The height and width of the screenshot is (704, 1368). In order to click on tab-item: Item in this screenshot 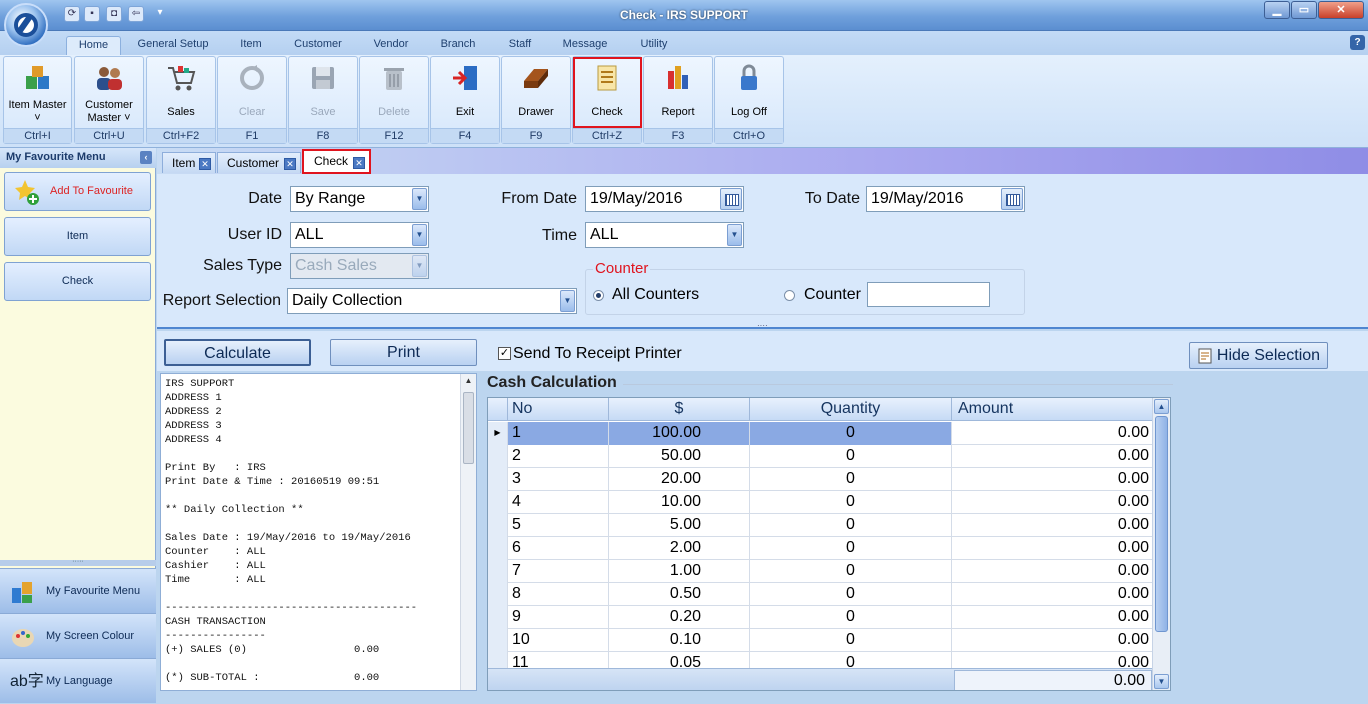, I will do `click(251, 45)`.